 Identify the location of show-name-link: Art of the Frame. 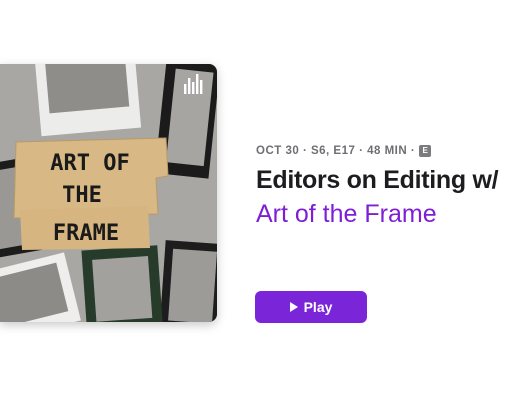
(346, 214).